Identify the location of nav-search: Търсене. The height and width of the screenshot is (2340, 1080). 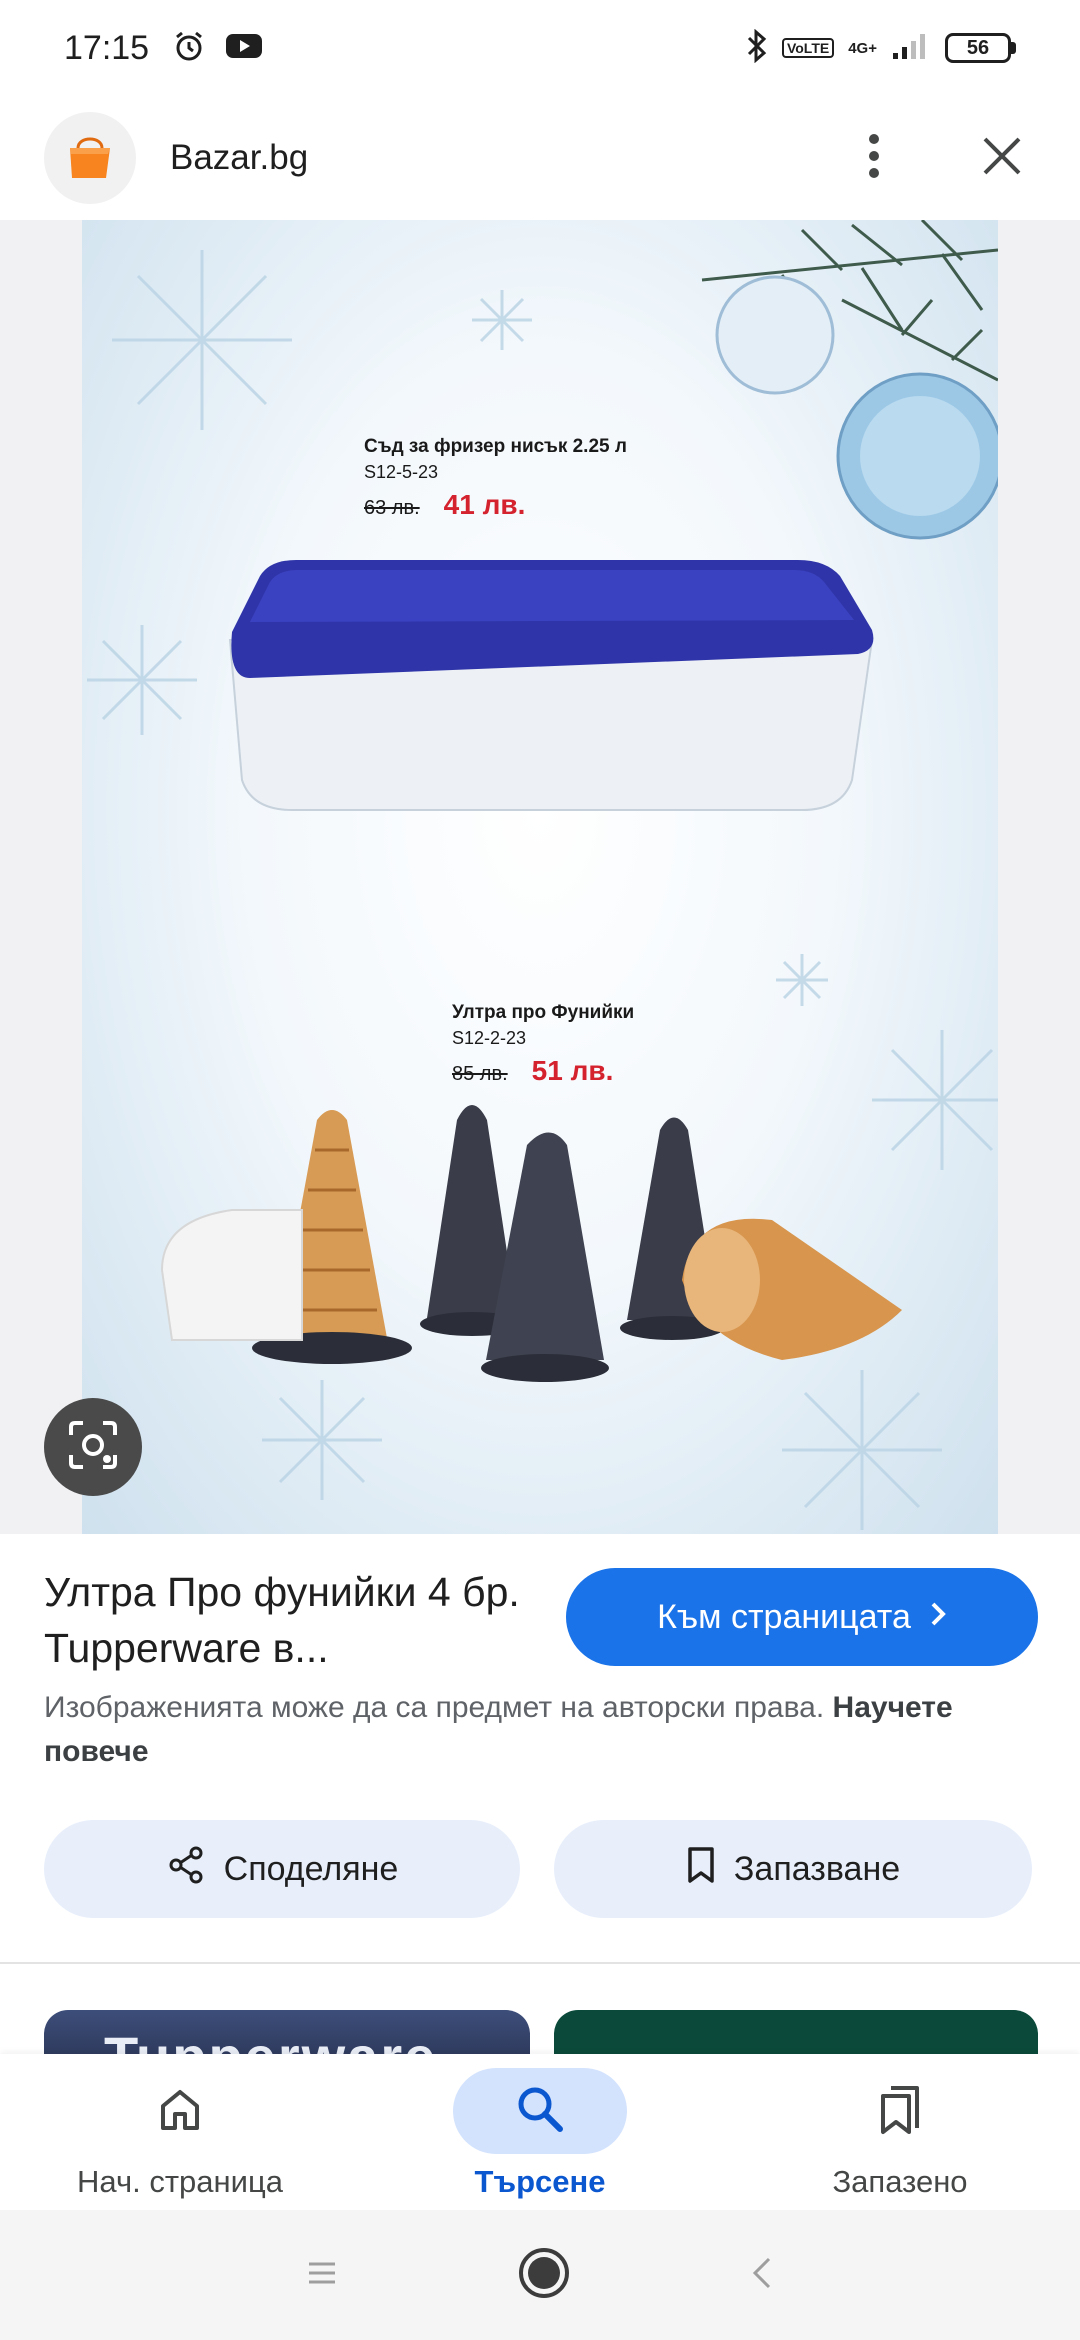
(540, 2134).